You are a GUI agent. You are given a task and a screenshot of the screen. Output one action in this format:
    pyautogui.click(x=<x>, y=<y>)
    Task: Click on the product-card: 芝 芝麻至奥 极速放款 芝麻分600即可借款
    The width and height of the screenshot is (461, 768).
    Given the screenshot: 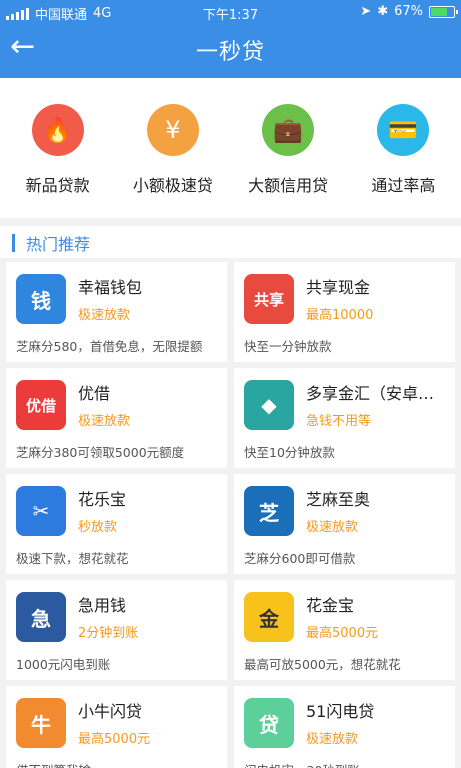 What is the action you would take?
    pyautogui.click(x=344, y=524)
    